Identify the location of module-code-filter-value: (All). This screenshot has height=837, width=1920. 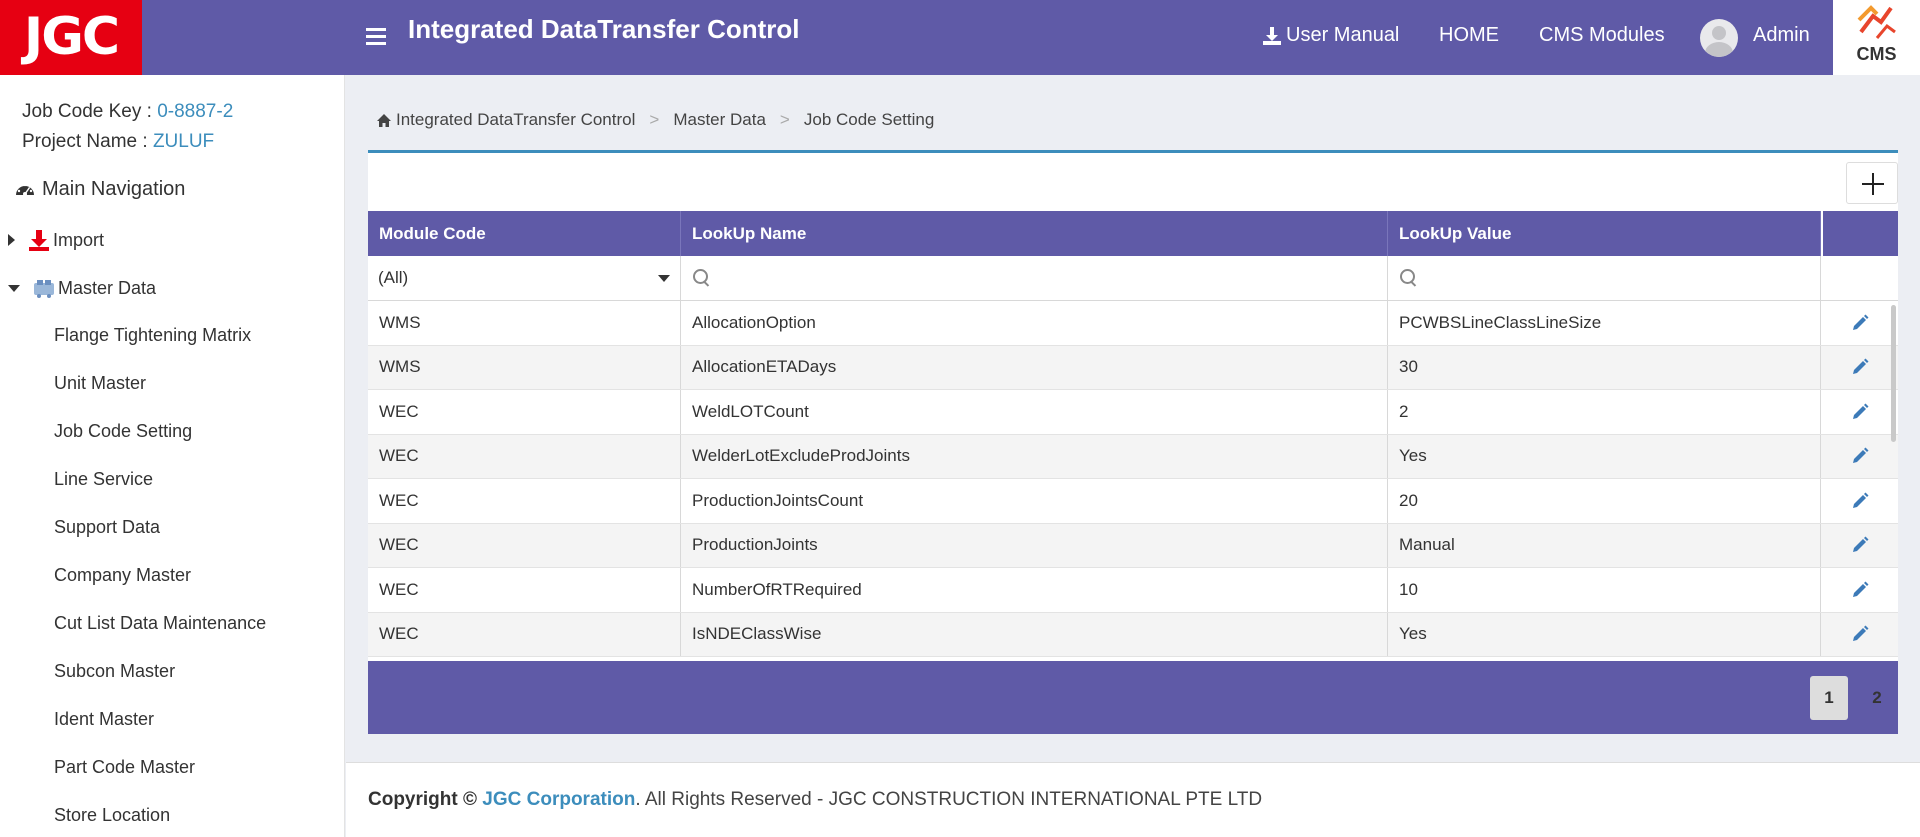
(393, 277).